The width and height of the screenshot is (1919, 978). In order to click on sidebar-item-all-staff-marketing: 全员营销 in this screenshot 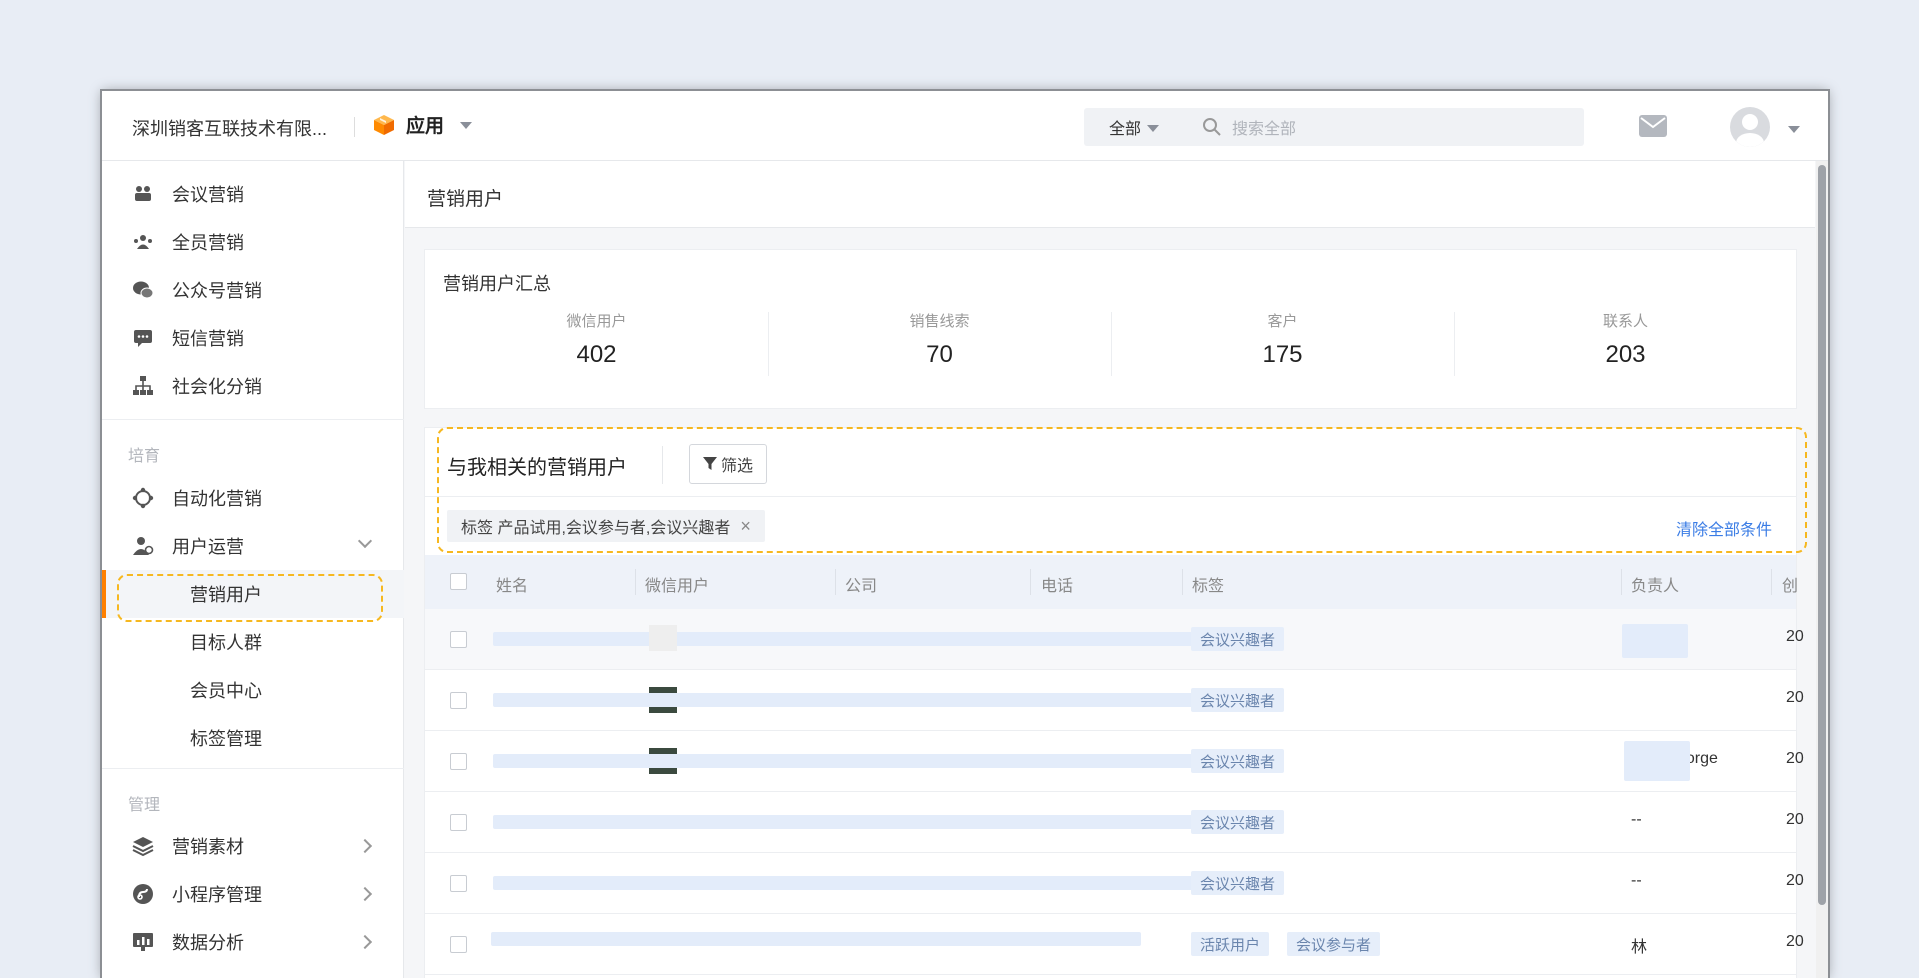, I will do `click(253, 242)`.